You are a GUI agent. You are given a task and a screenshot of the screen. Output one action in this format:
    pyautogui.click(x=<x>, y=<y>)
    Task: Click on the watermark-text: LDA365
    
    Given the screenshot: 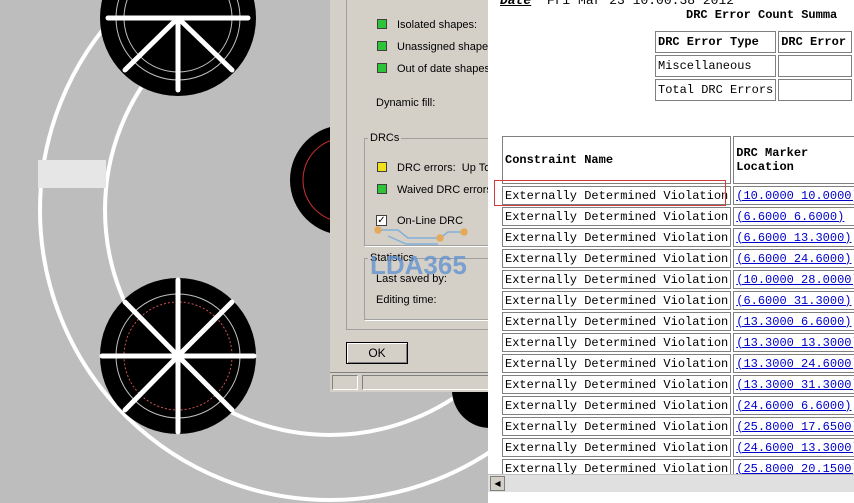 What is the action you would take?
    pyautogui.click(x=418, y=265)
    